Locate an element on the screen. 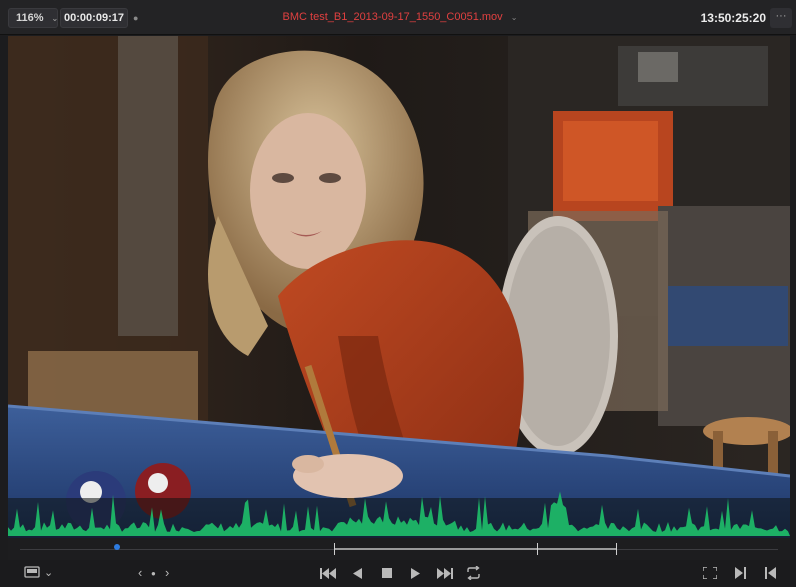 The height and width of the screenshot is (587, 796). source-timecode: 00:00:09:17 is located at coordinates (94, 18).